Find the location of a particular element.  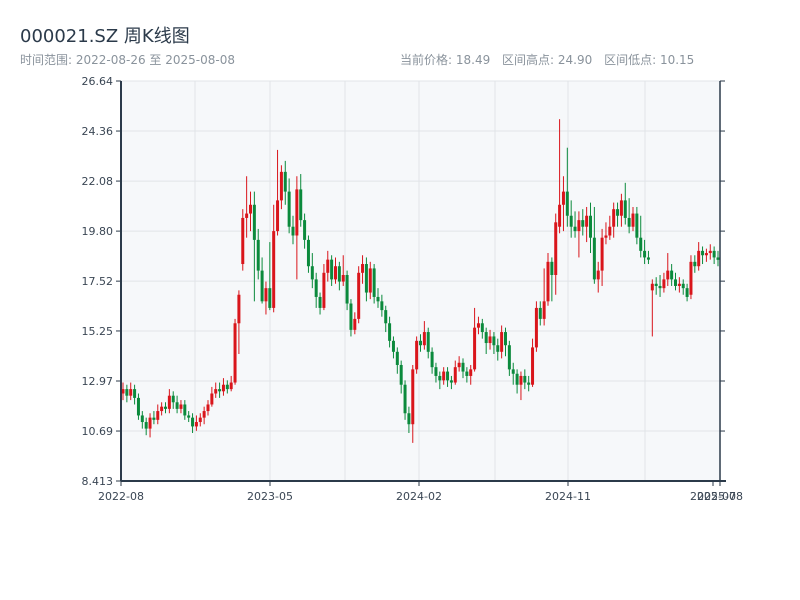

x-tick-label: 2023-05 is located at coordinates (270, 496).